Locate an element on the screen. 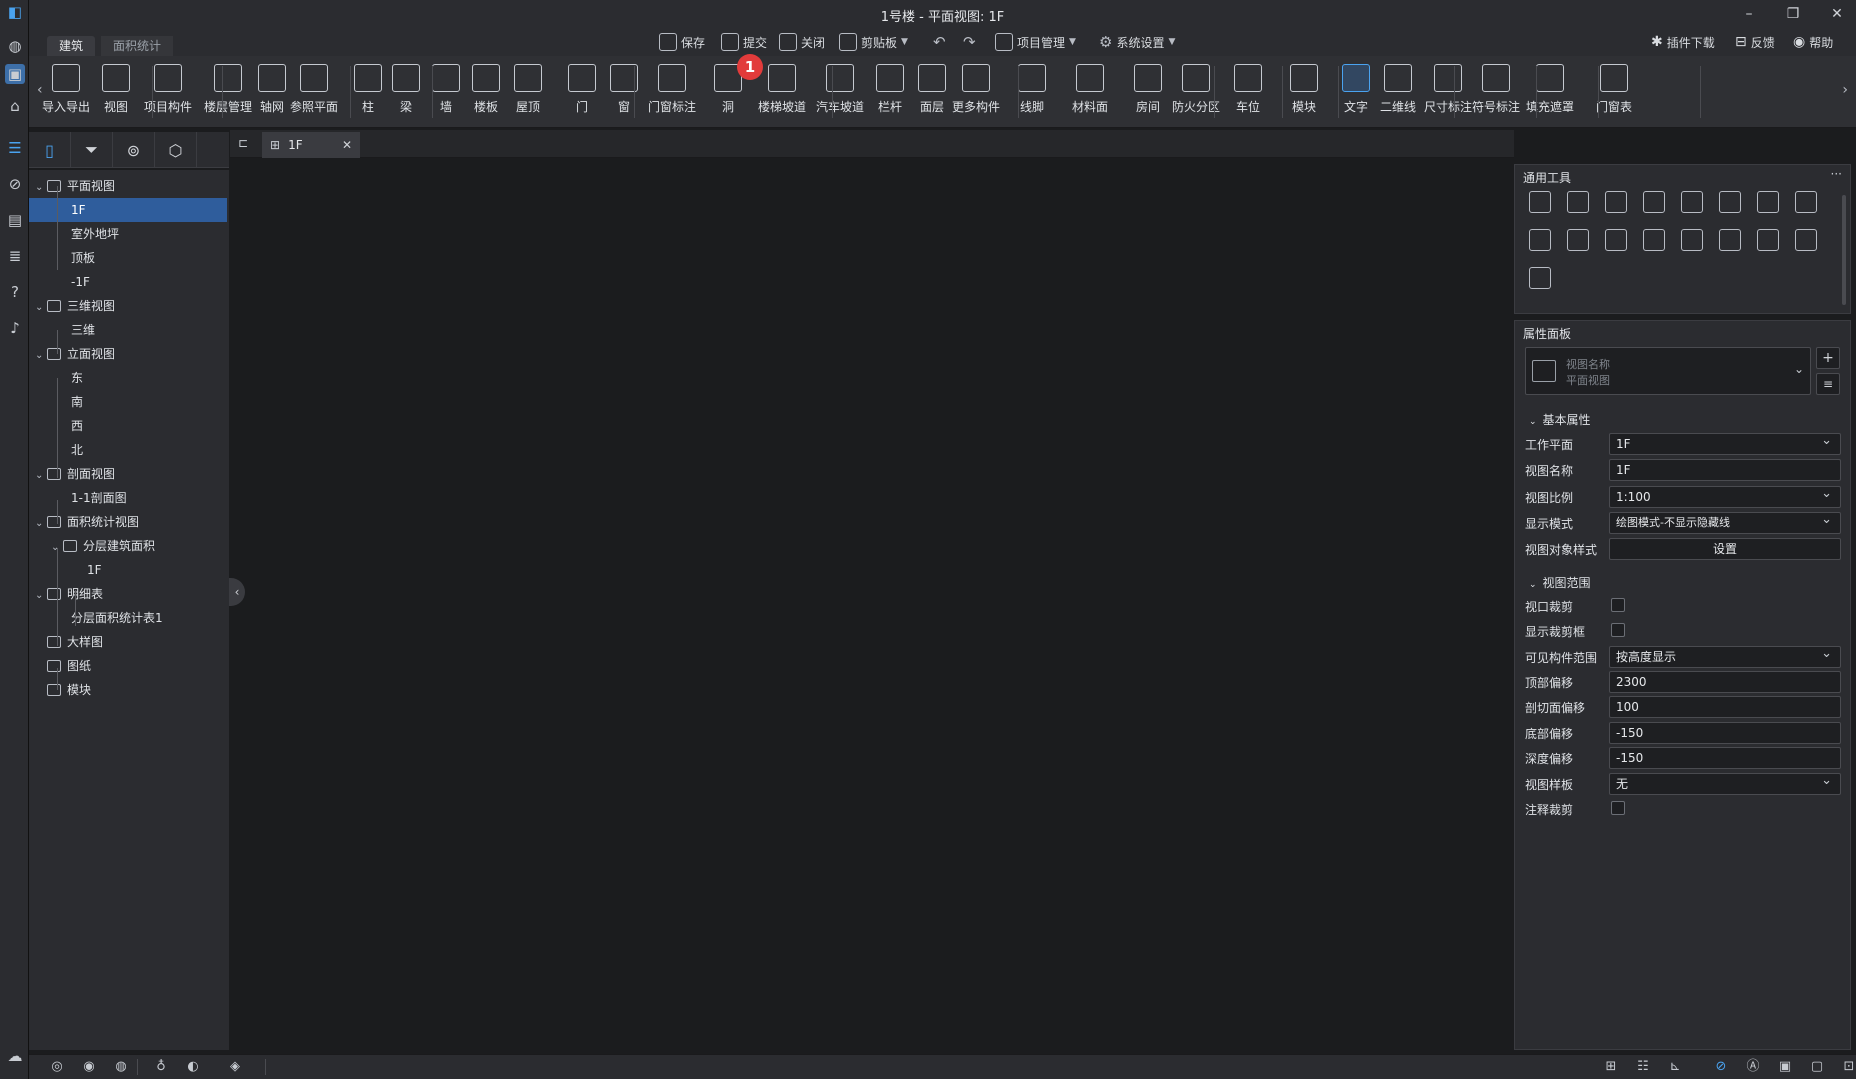  visible-range-select: 按高度显示 is located at coordinates (1725, 656).